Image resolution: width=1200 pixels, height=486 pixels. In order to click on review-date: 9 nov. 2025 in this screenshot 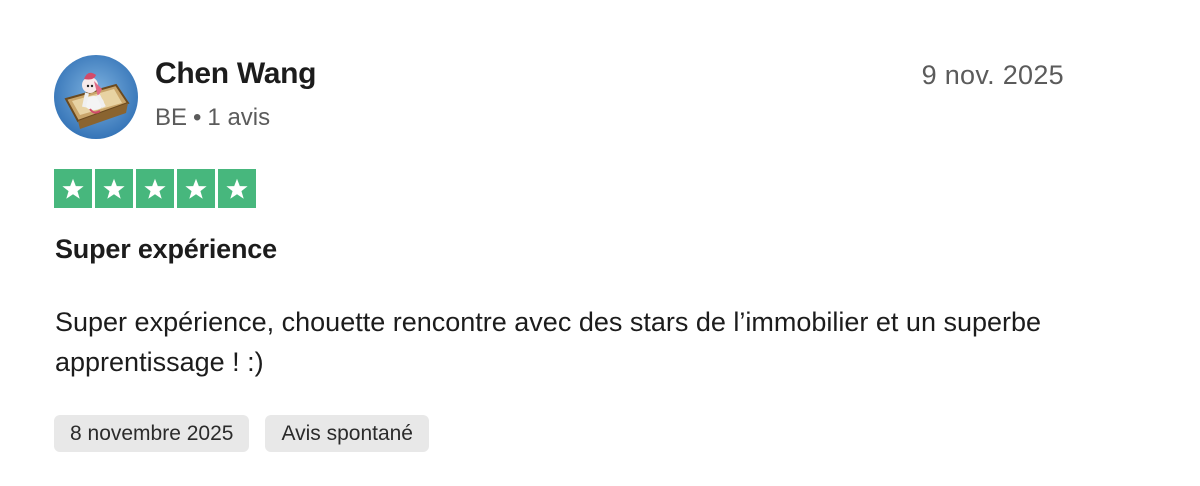, I will do `click(992, 75)`.